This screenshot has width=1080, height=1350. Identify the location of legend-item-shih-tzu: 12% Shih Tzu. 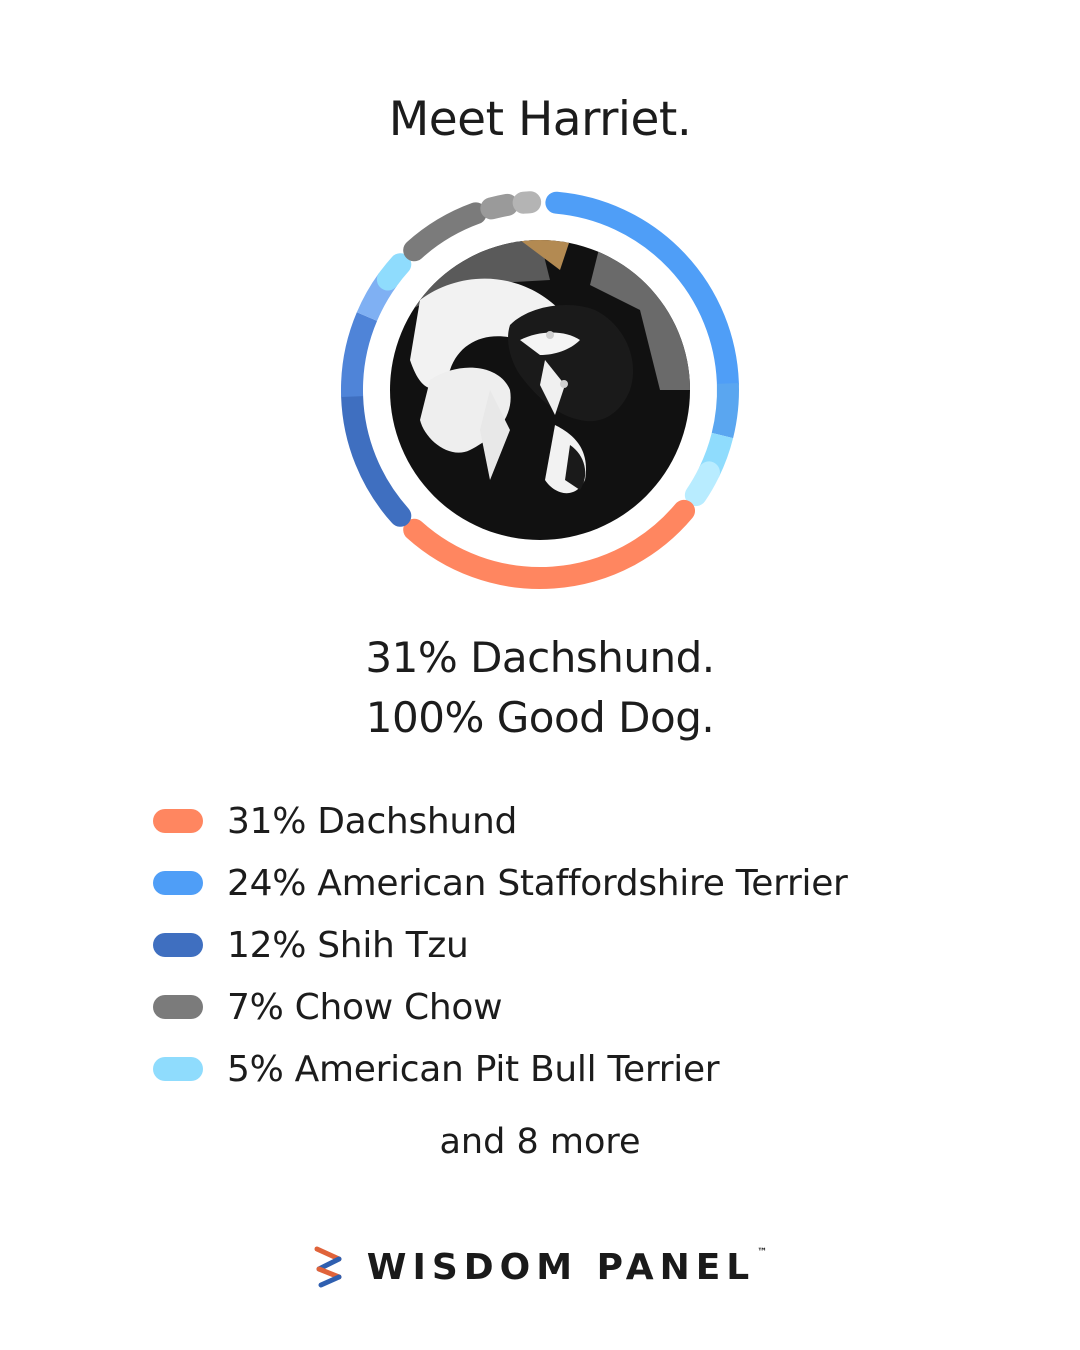
(500, 945).